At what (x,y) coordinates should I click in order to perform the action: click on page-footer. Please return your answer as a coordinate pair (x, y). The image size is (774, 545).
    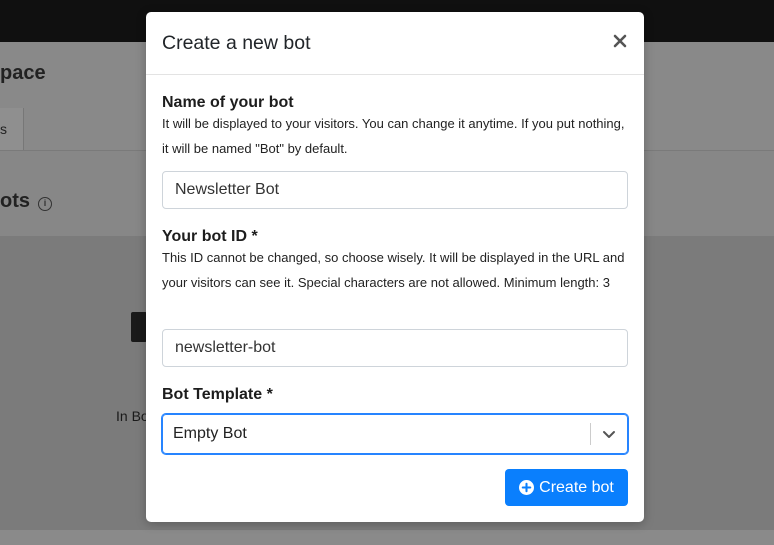
    Looking at the image, I should click on (387, 537).